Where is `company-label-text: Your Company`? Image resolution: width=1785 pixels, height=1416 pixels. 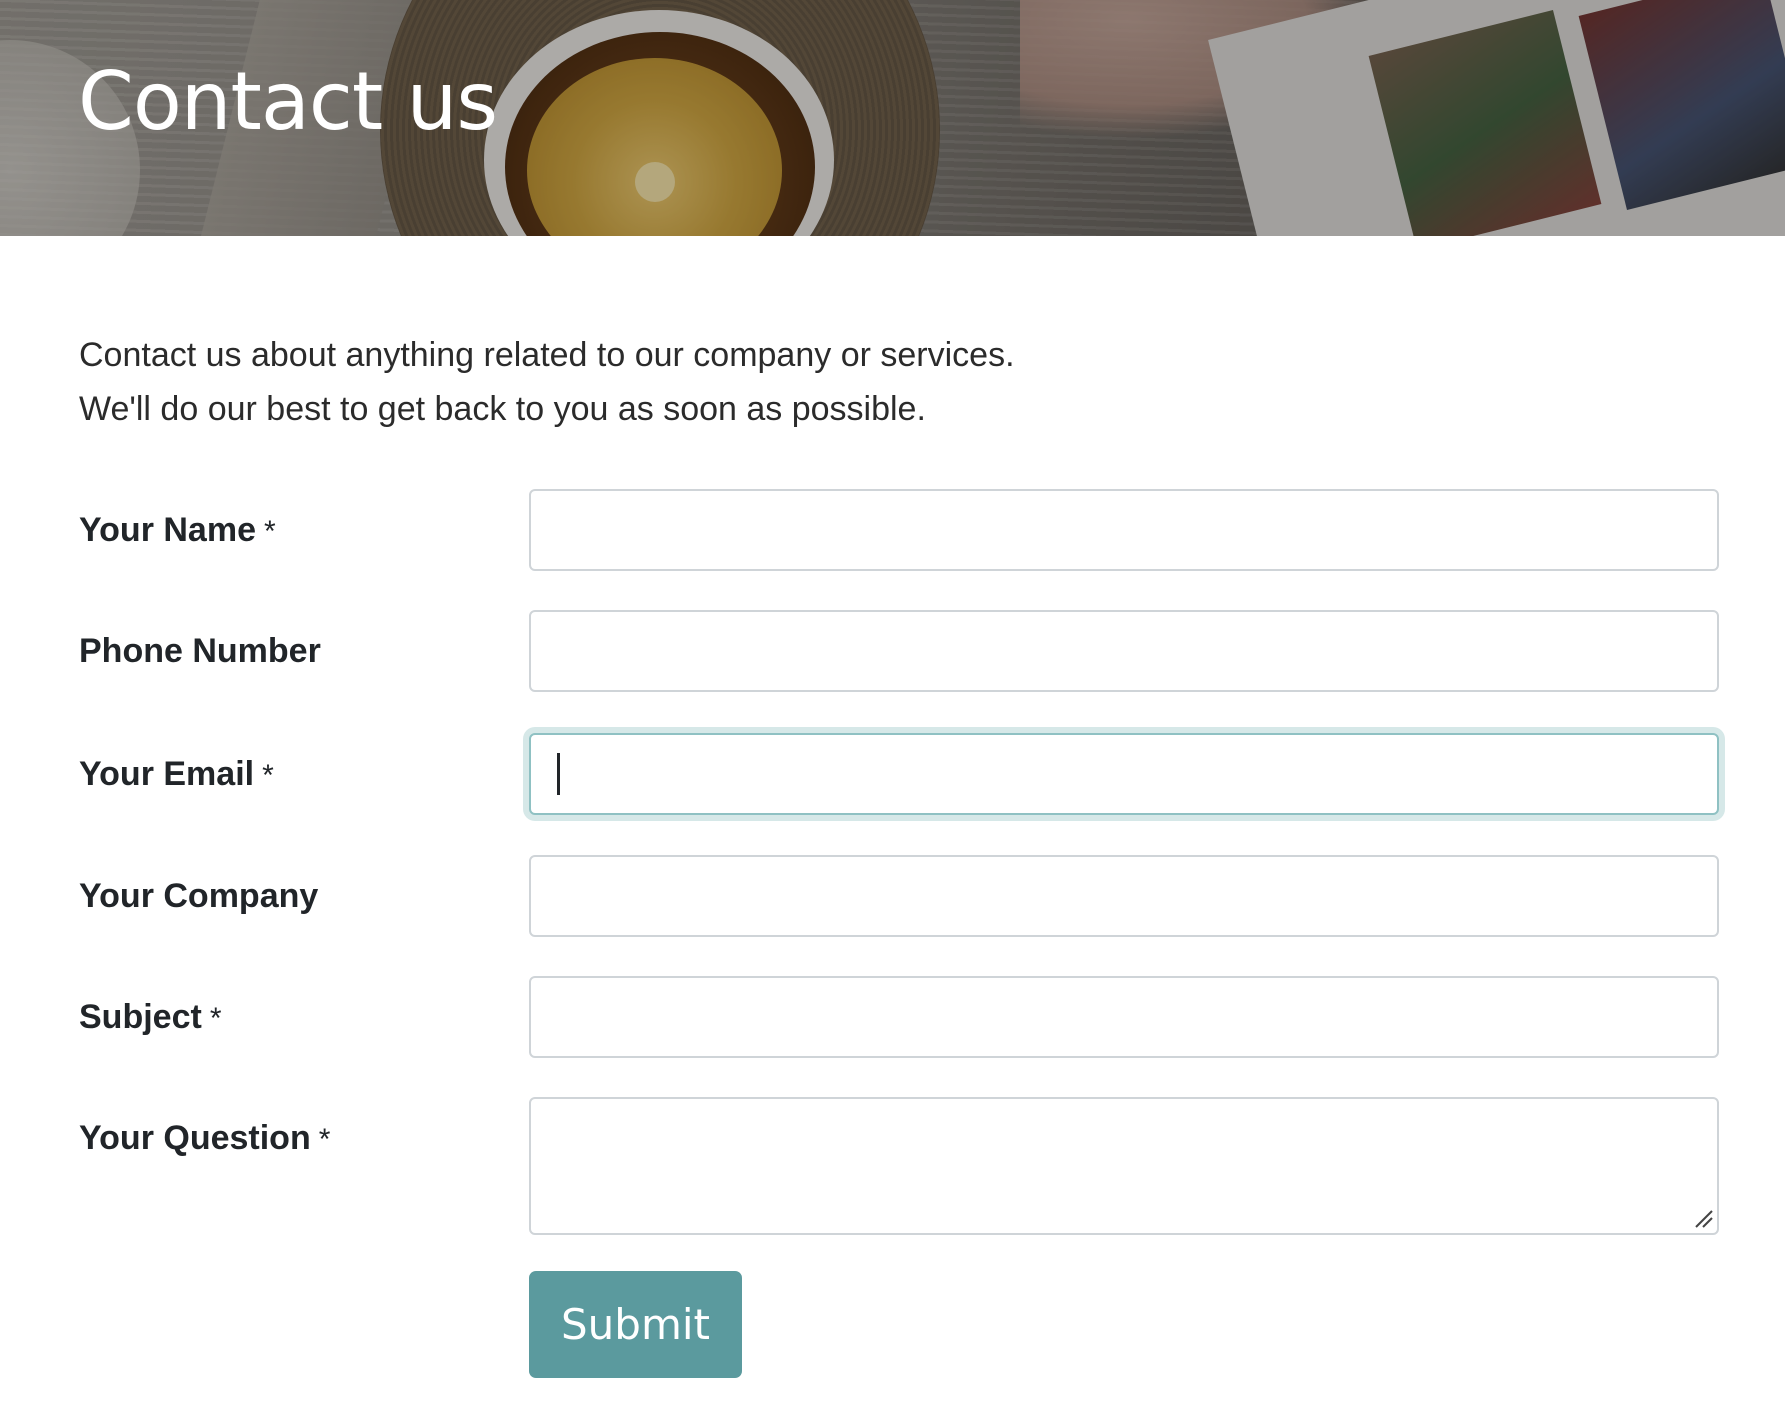
company-label-text: Your Company is located at coordinates (199, 896).